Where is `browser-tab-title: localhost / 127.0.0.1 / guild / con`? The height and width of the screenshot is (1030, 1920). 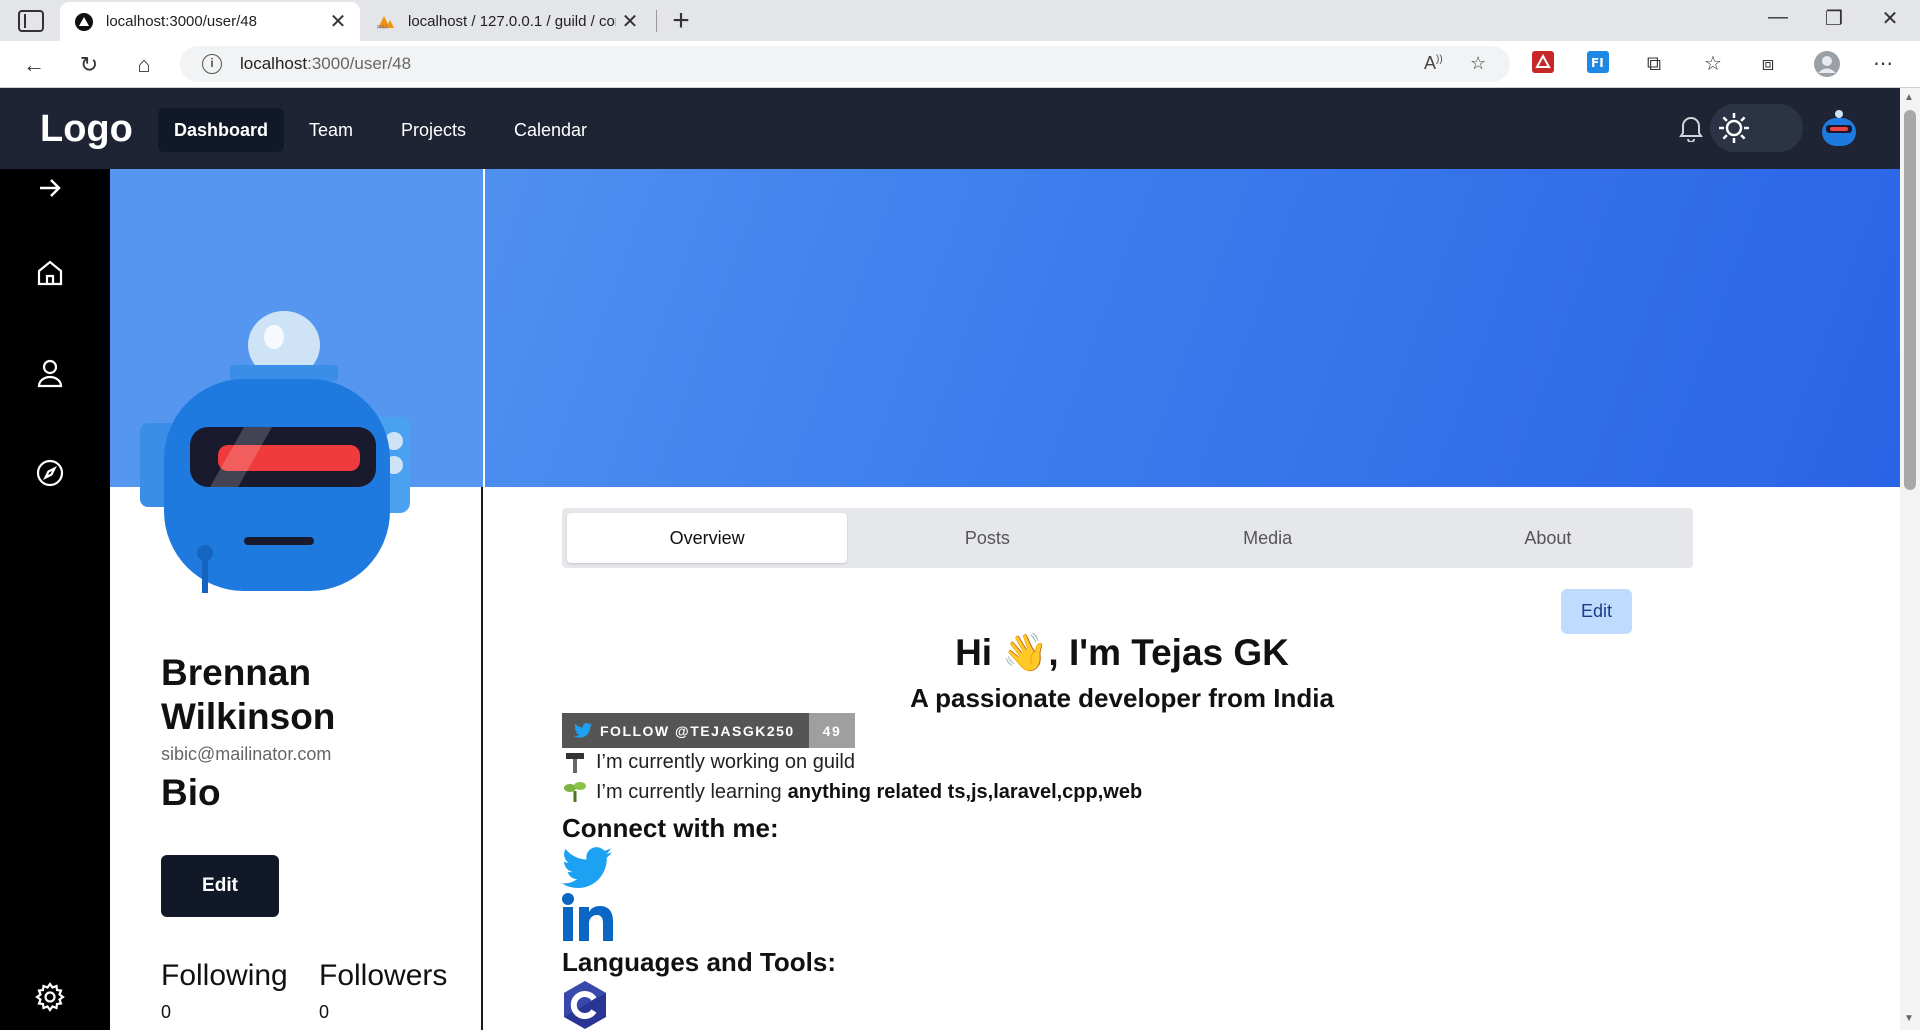
browser-tab-title: localhost / 127.0.0.1 / guild / con is located at coordinates (512, 21).